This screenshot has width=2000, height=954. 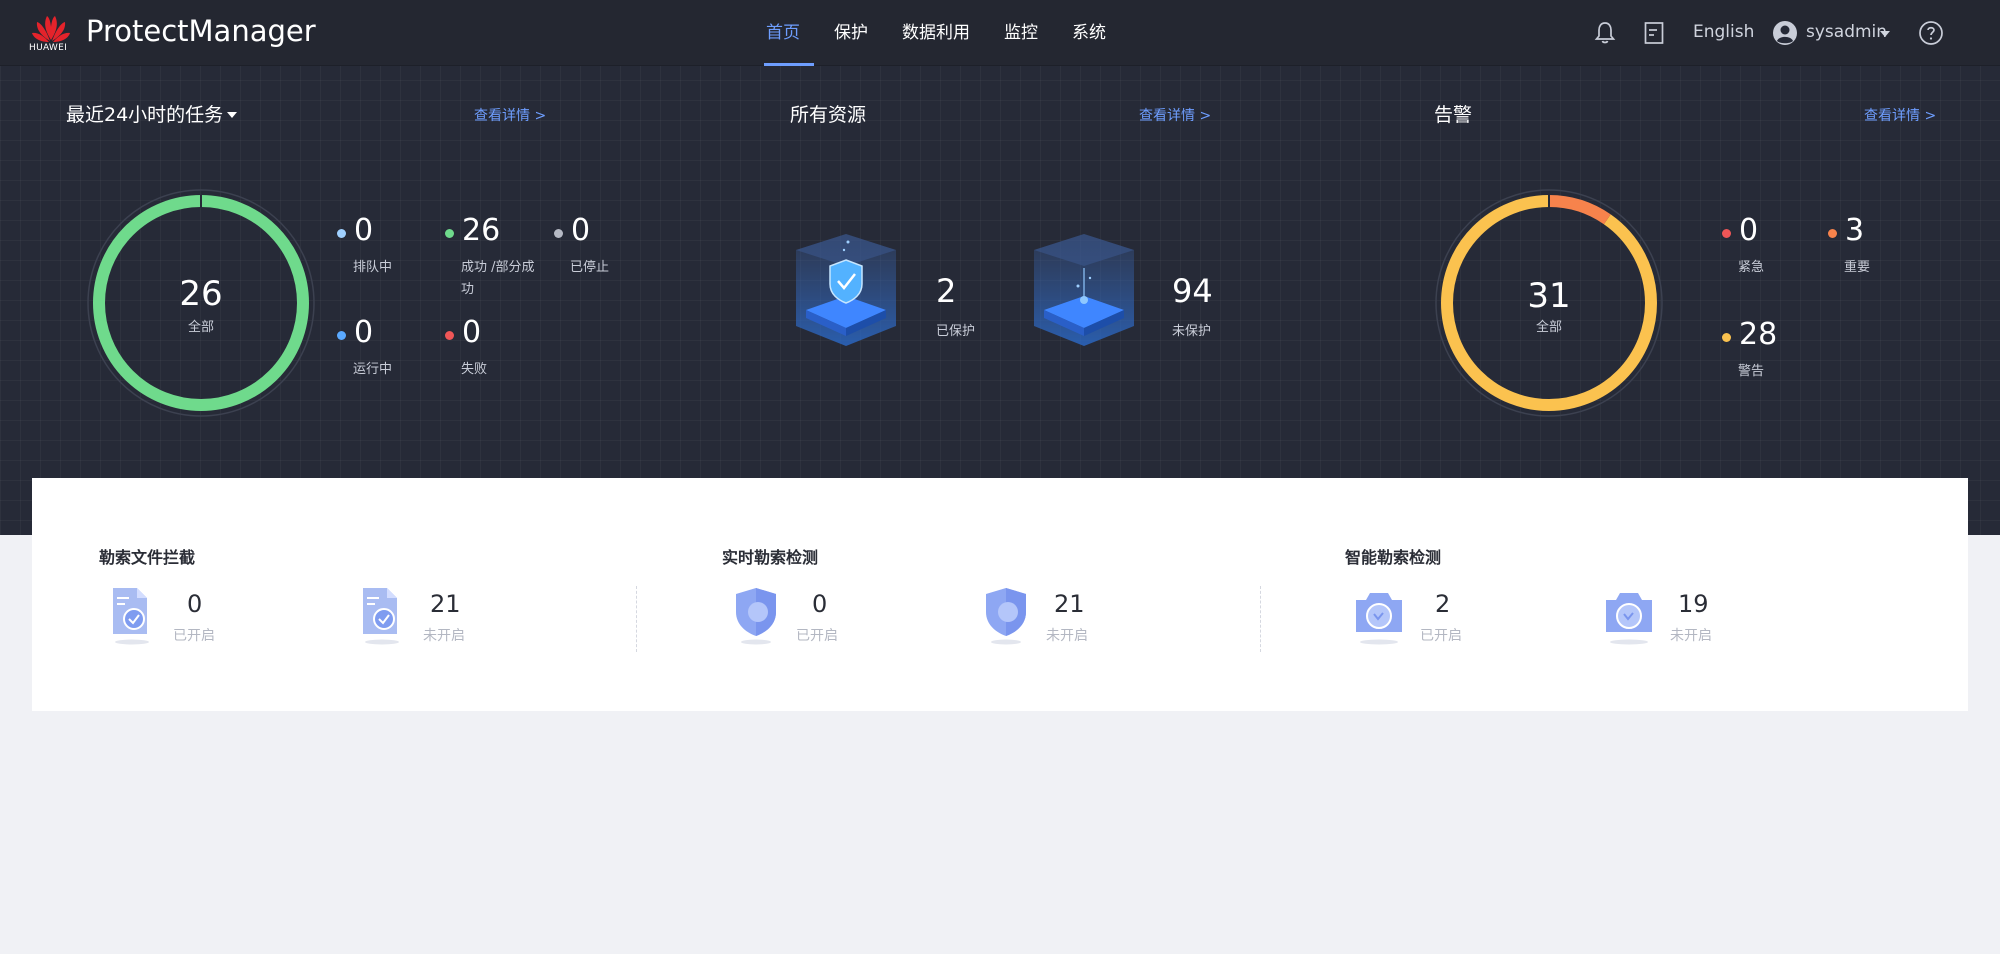 I want to click on success-dot-icon, so click(x=449, y=233).